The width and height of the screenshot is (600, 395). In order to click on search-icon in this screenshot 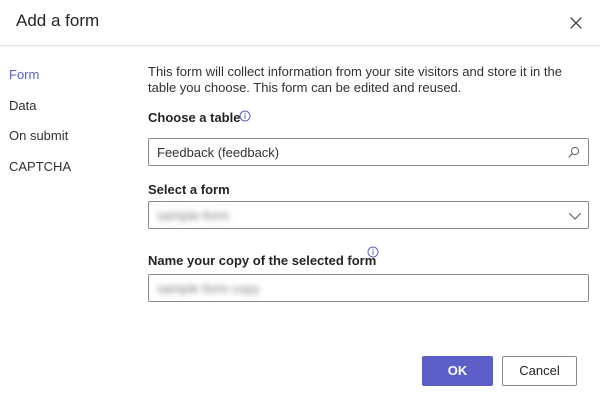, I will do `click(574, 152)`.